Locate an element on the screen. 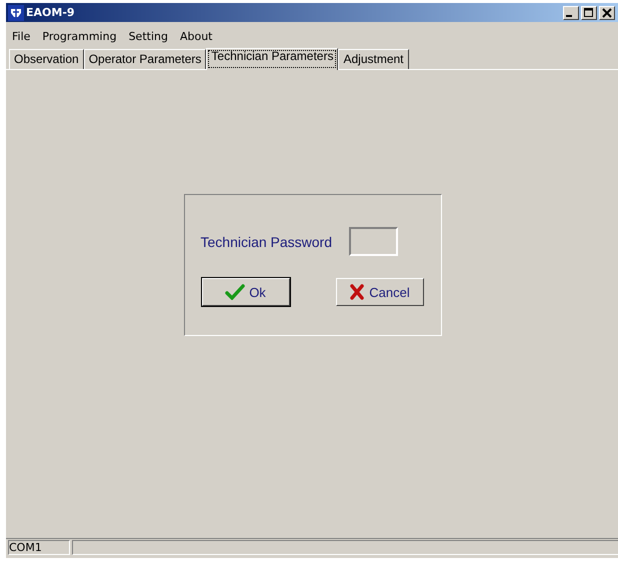 This screenshot has width=618, height=568. maximize-icon is located at coordinates (589, 13).